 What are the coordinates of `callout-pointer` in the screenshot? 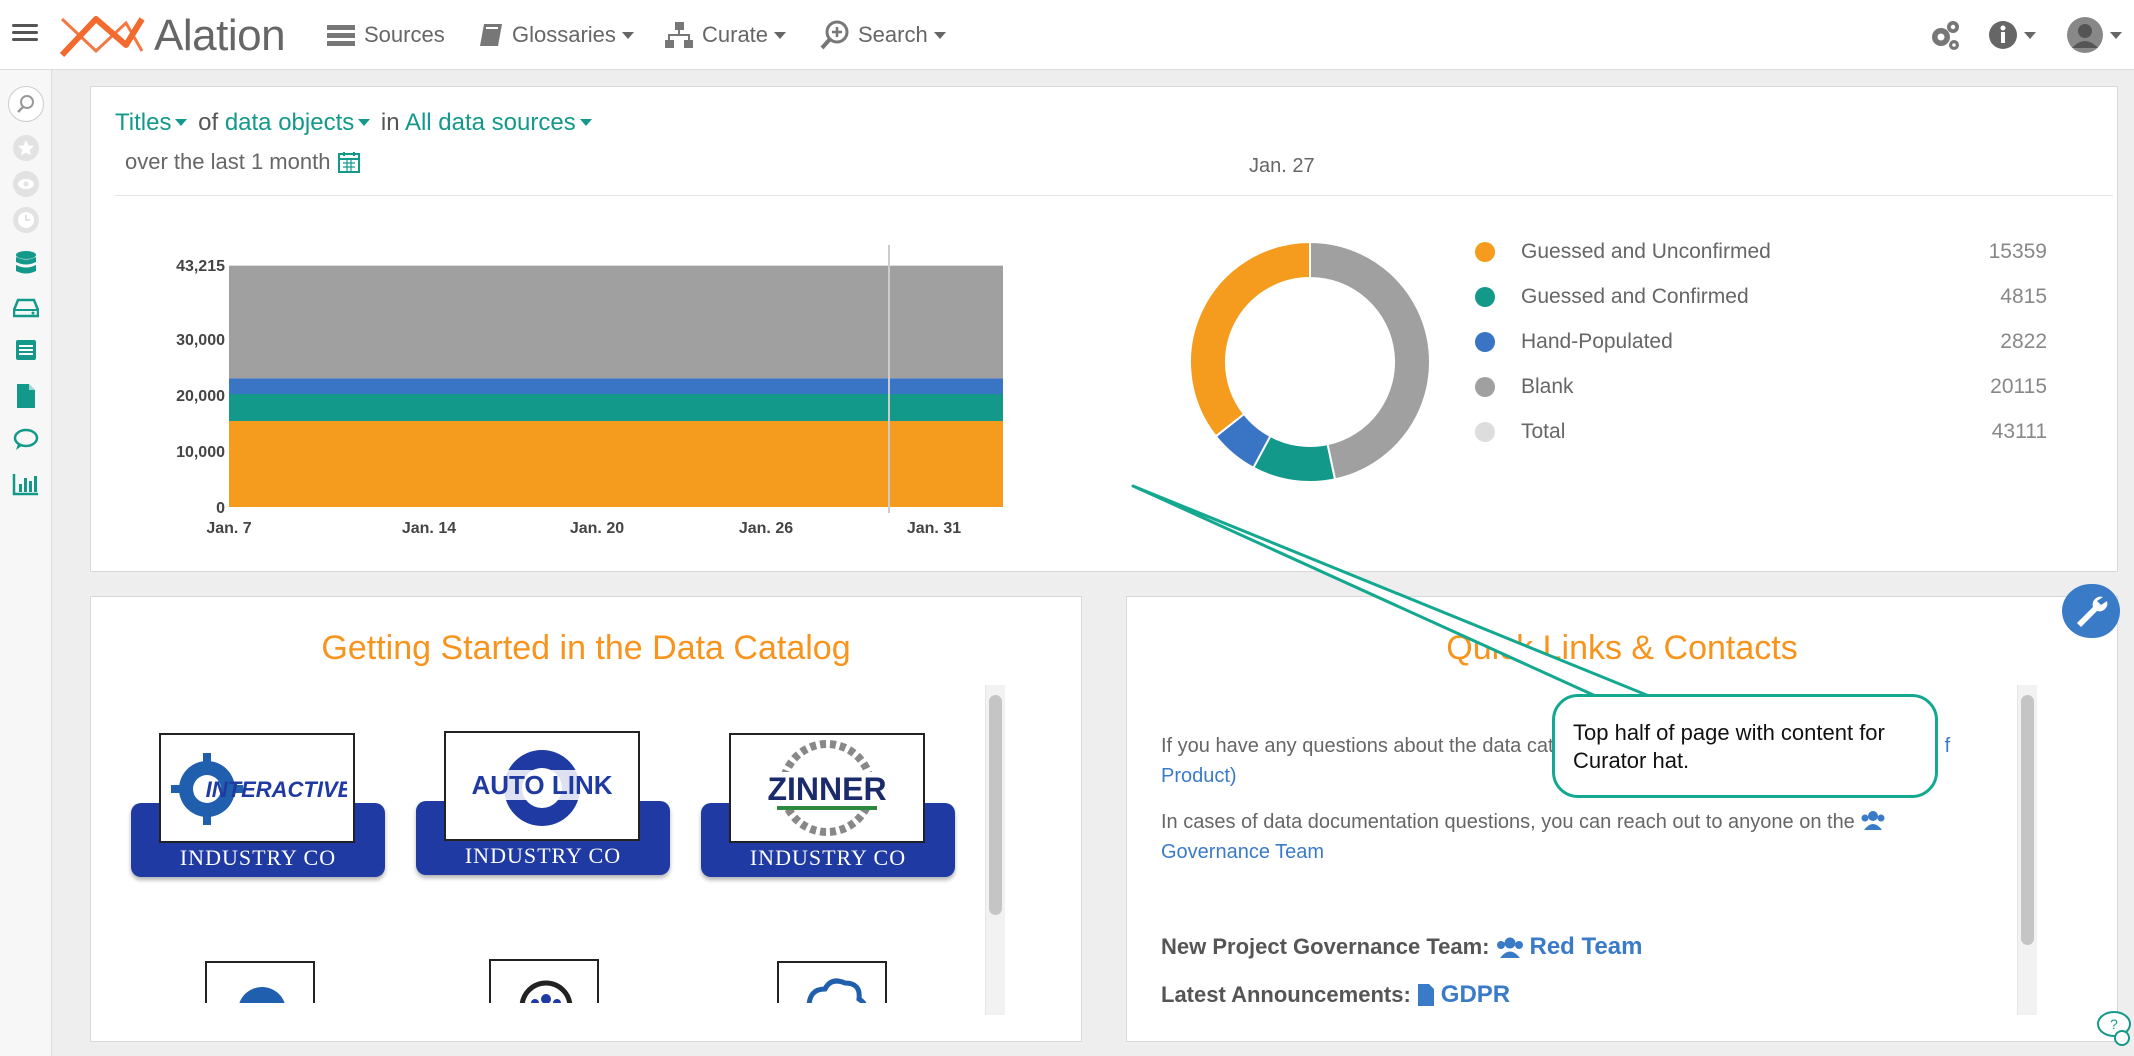 It's located at (1393, 592).